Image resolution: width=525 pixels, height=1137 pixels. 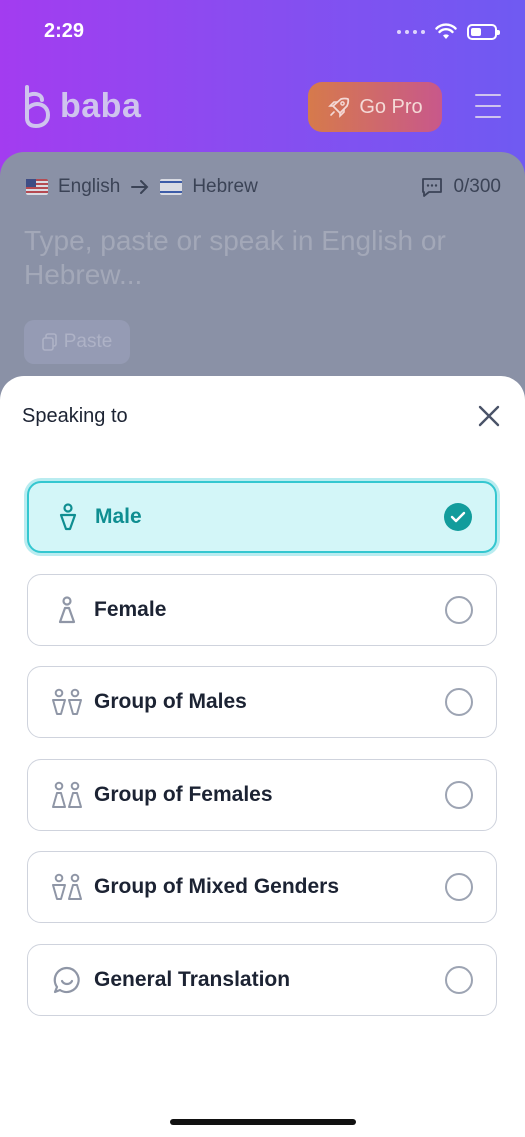 What do you see at coordinates (67, 887) in the screenshot?
I see `group-mixed-icon` at bounding box center [67, 887].